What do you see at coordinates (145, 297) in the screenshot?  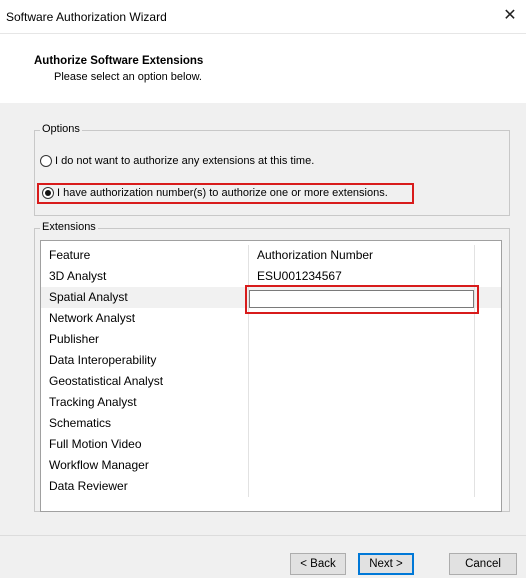 I see `feature-cell: Spatial Analyst` at bounding box center [145, 297].